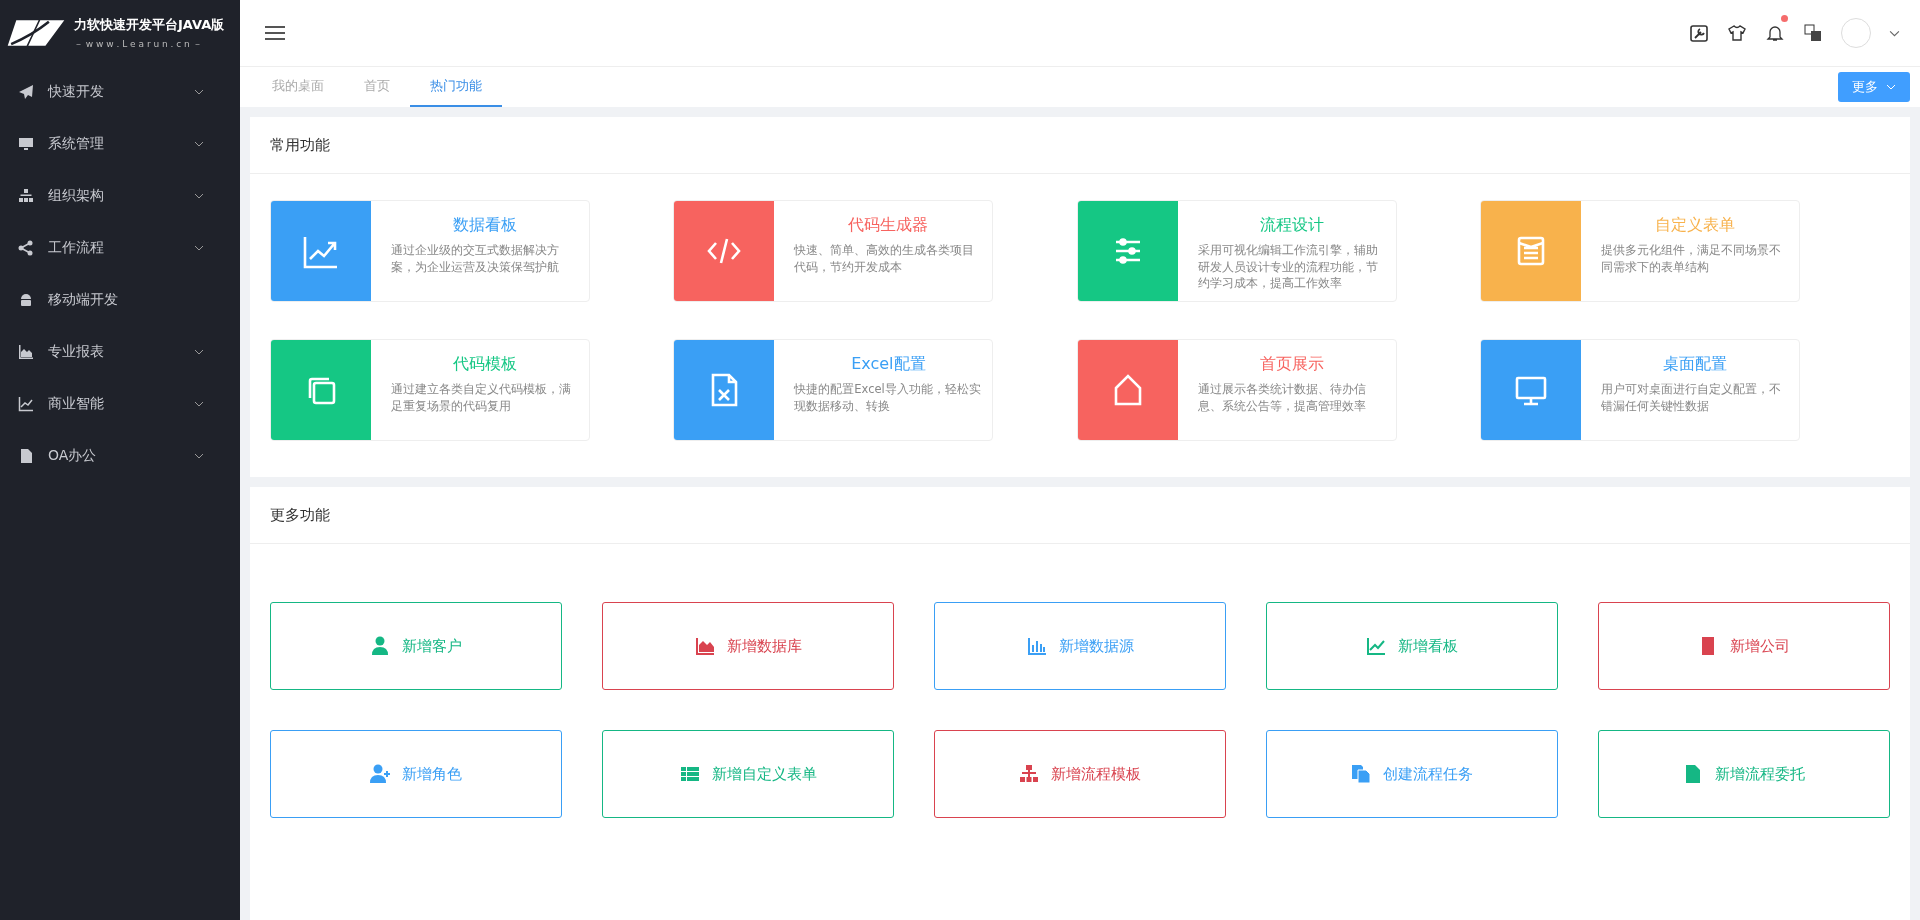 This screenshot has width=1920, height=920. I want to click on sidebar-label: 组织架构, so click(76, 196).